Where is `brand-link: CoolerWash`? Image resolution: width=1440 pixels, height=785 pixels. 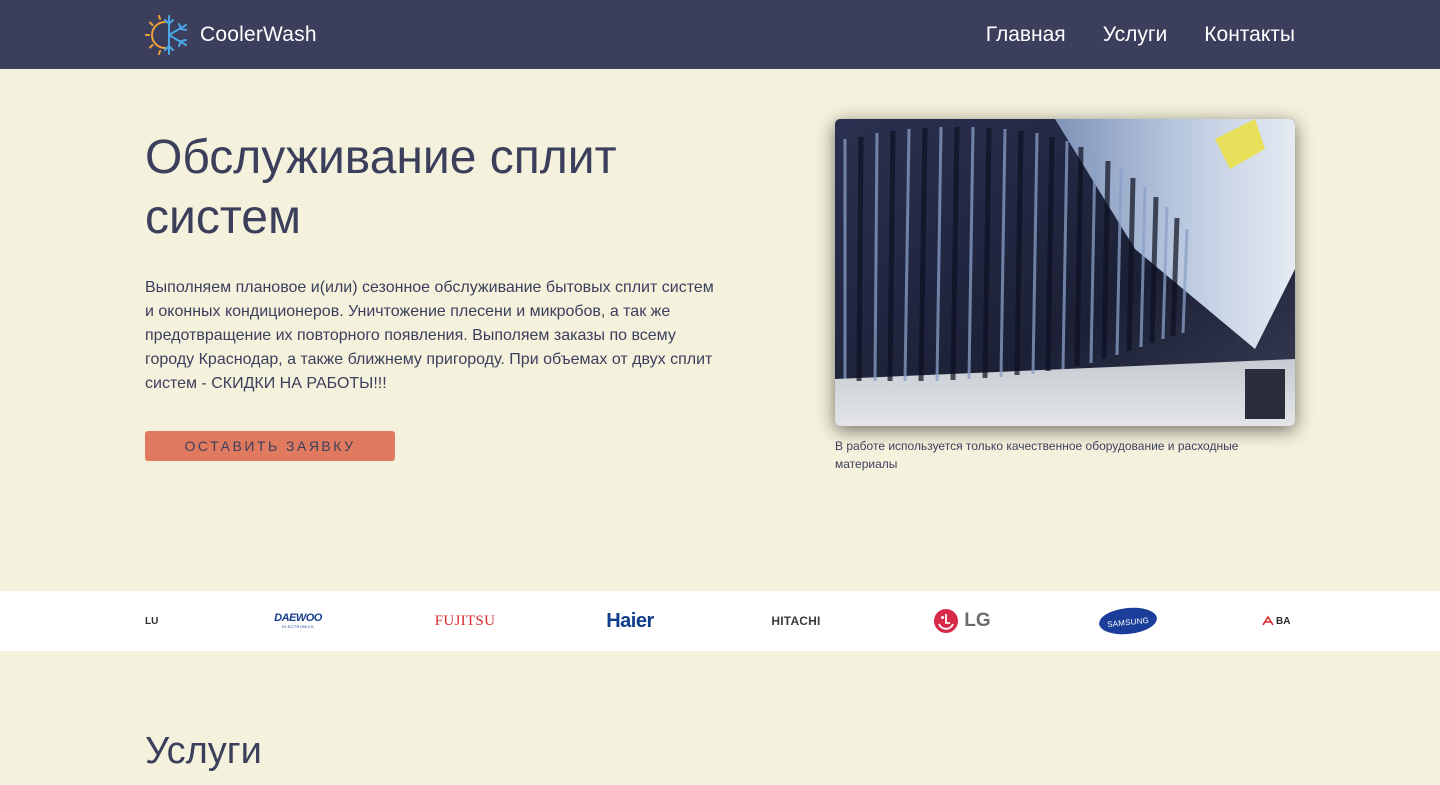
brand-link: CoolerWash is located at coordinates (231, 35).